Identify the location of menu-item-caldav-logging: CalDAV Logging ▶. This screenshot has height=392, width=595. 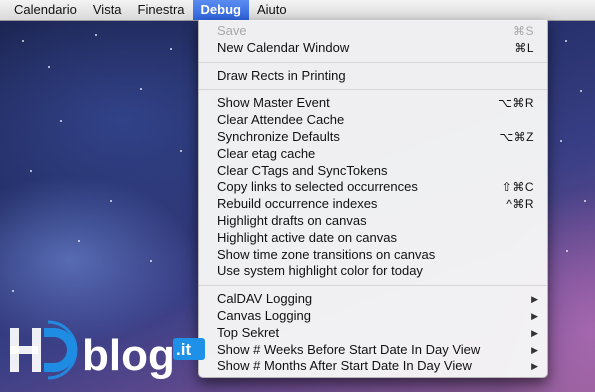
(373, 299).